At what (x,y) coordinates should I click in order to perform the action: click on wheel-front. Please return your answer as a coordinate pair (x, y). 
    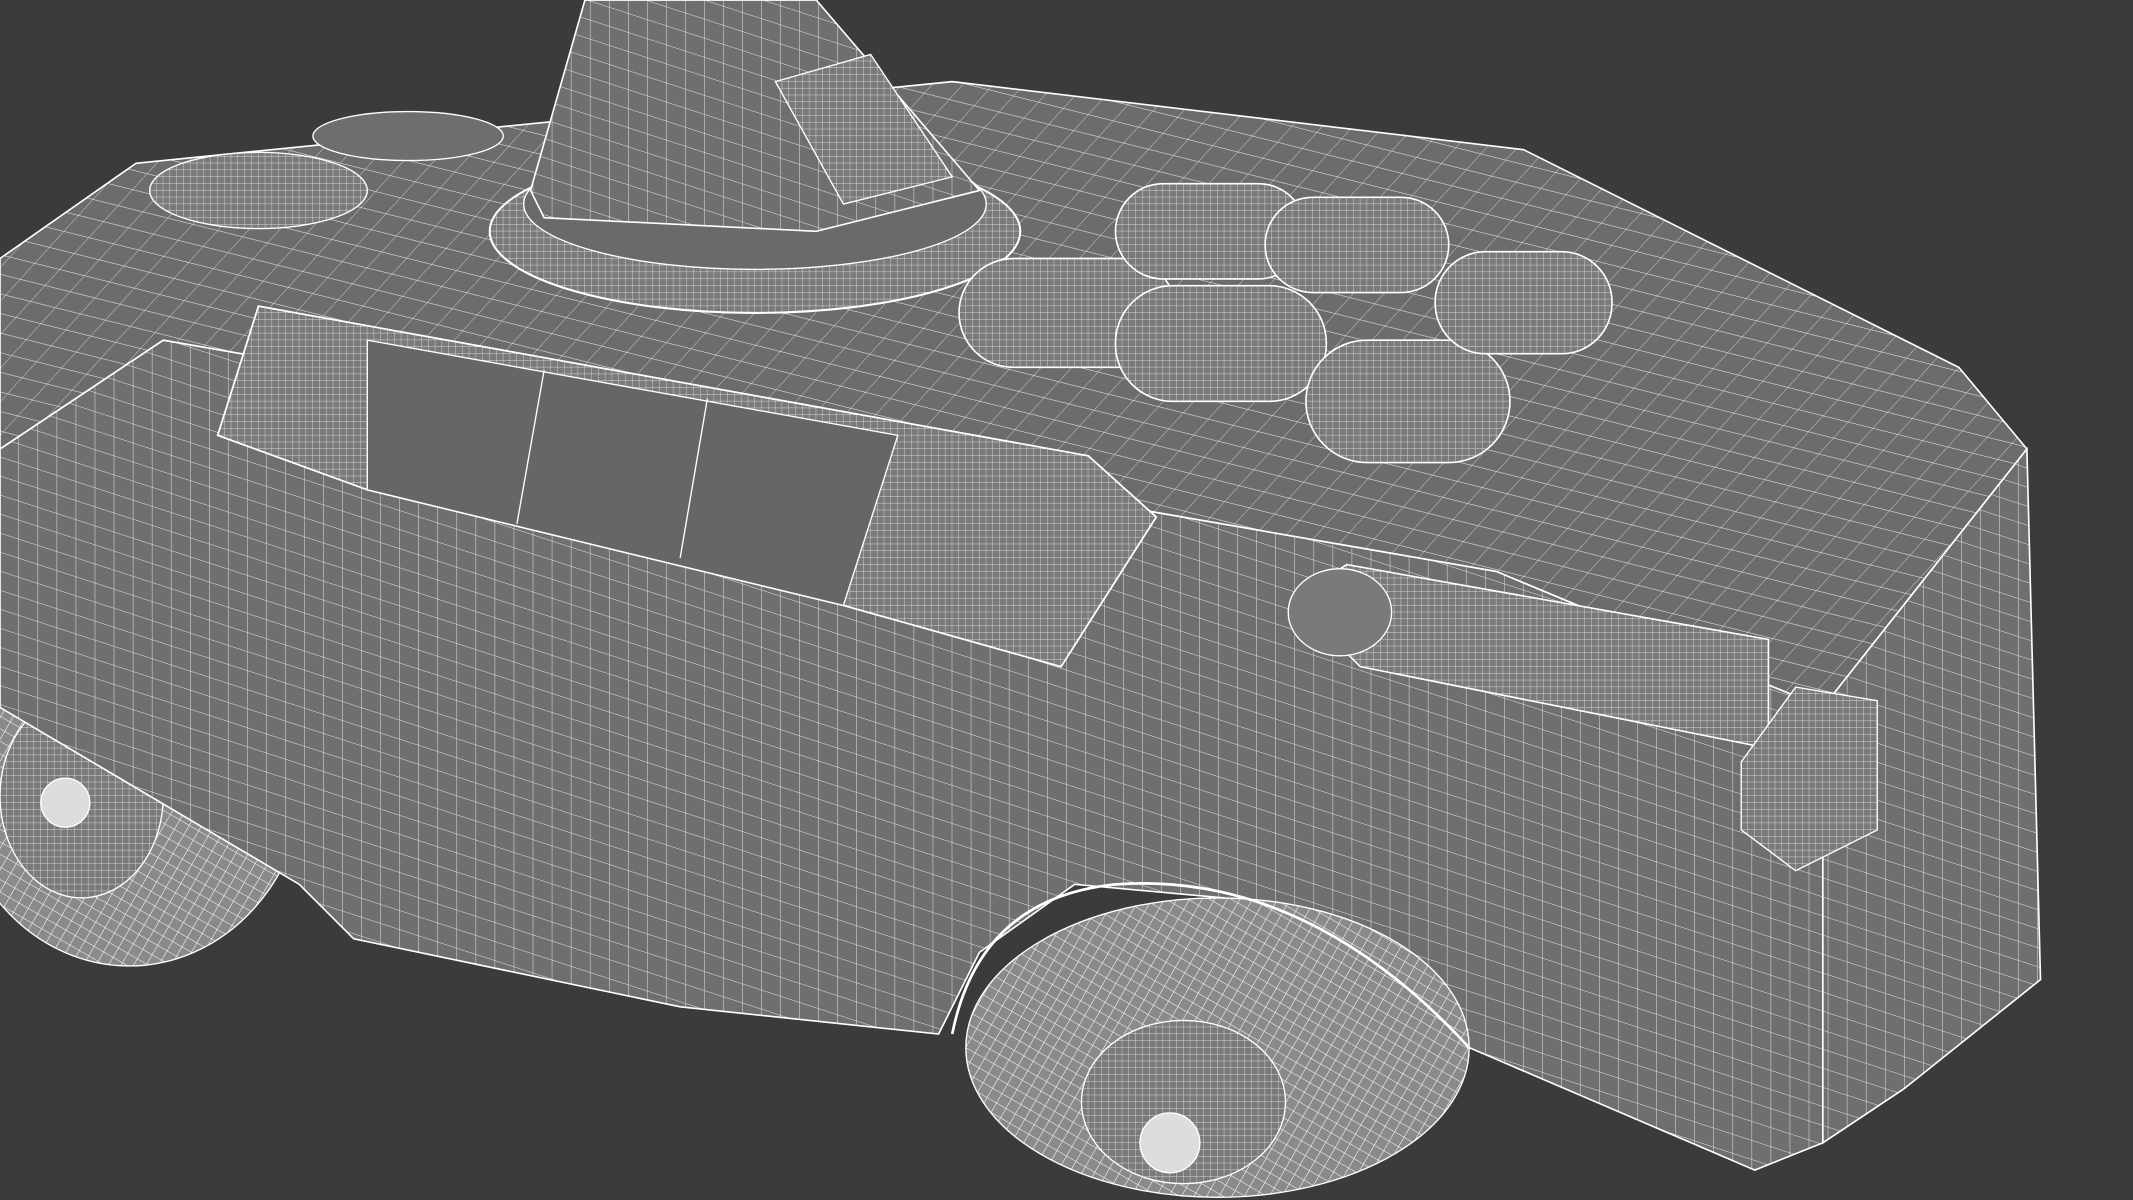
    Looking at the image, I should click on (1217, 1047).